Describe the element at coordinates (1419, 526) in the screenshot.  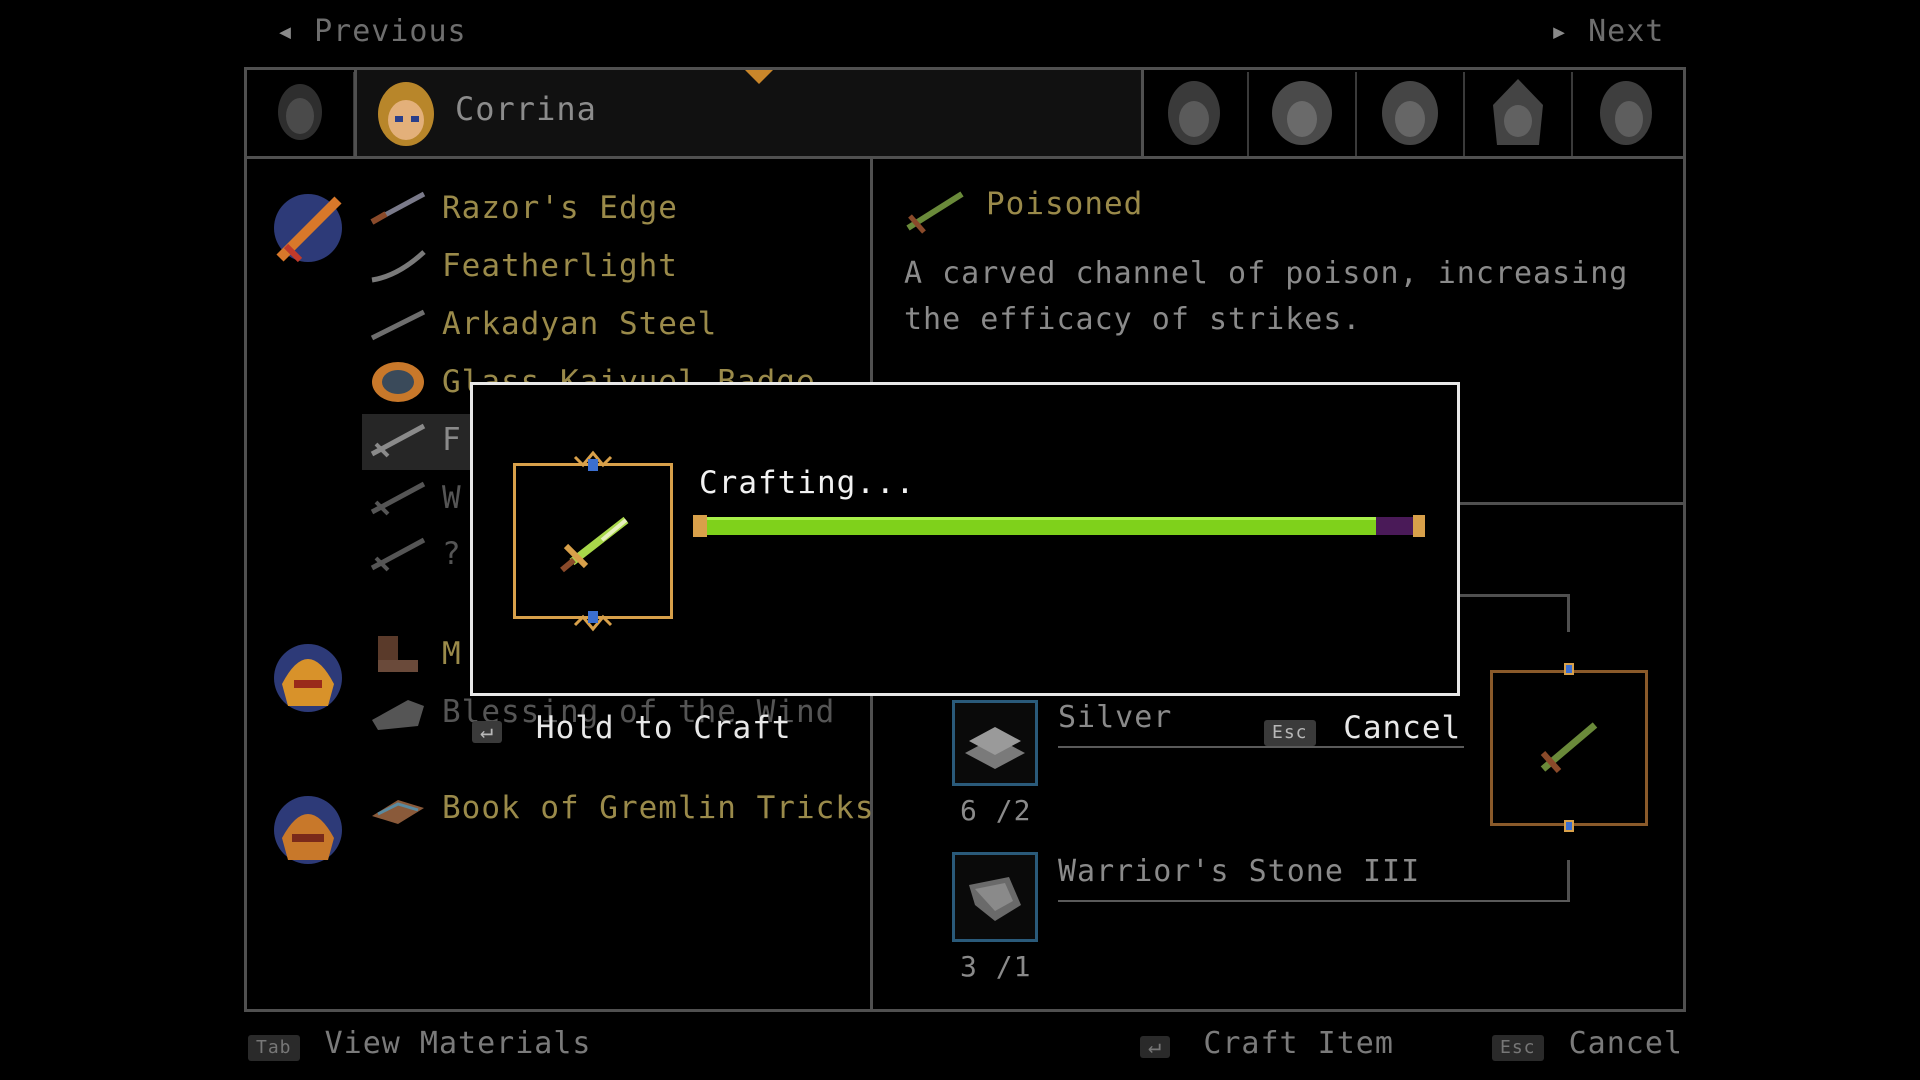
I see `progress-cap-right` at that location.